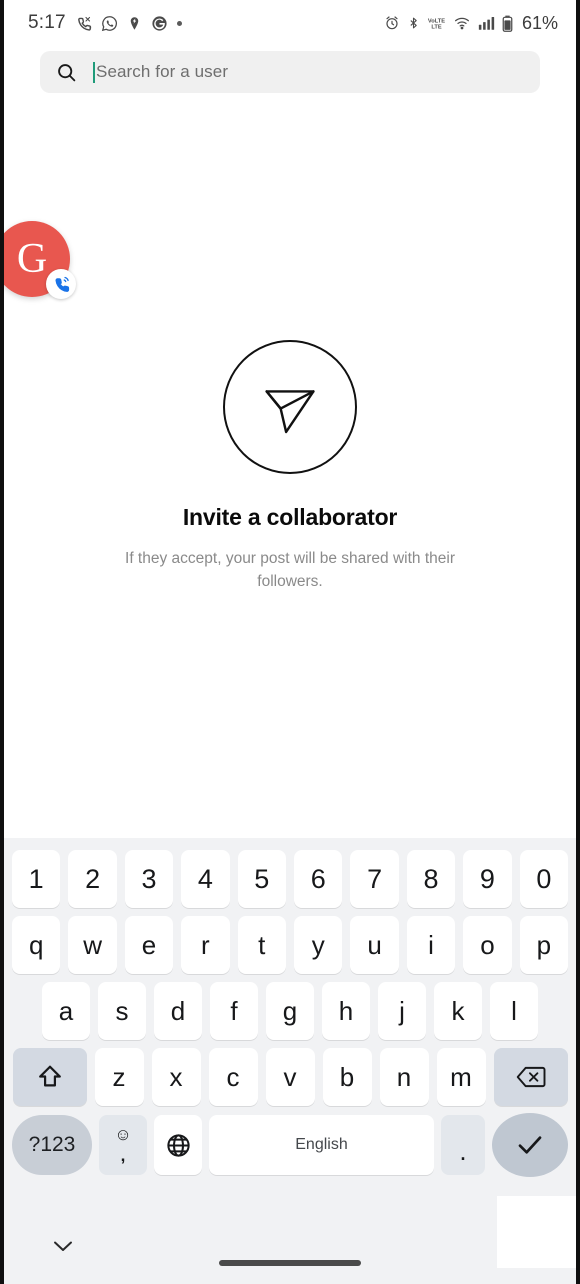 The width and height of the screenshot is (580, 1284). What do you see at coordinates (36, 879) in the screenshot?
I see `key-1: 1` at bounding box center [36, 879].